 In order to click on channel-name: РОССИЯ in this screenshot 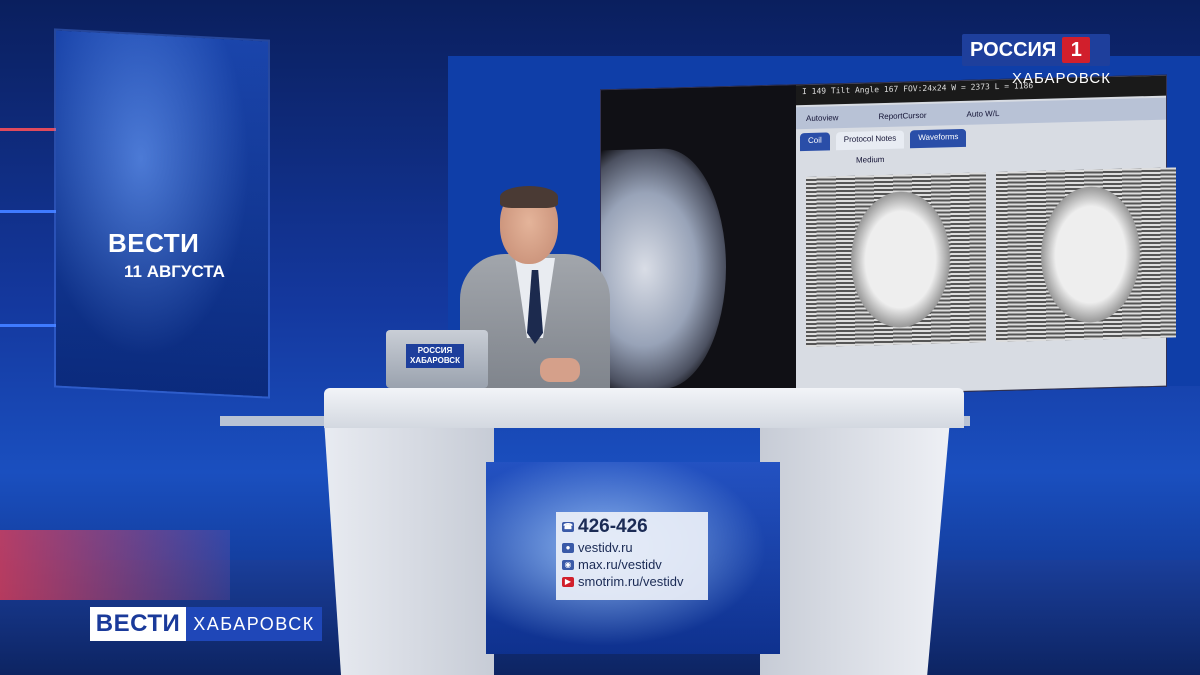, I will do `click(1013, 49)`.